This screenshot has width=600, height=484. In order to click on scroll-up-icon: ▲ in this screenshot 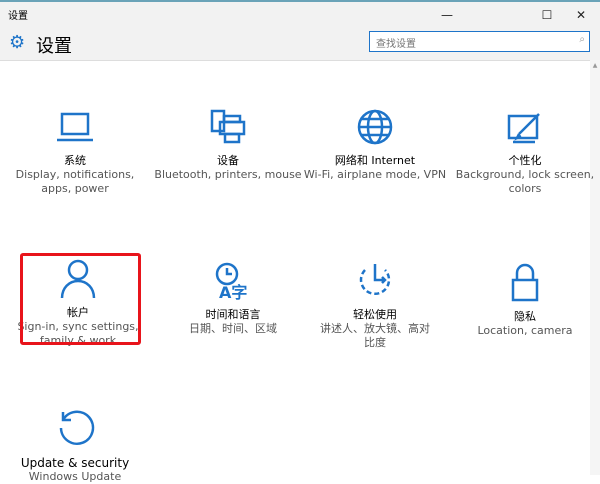, I will do `click(595, 65)`.